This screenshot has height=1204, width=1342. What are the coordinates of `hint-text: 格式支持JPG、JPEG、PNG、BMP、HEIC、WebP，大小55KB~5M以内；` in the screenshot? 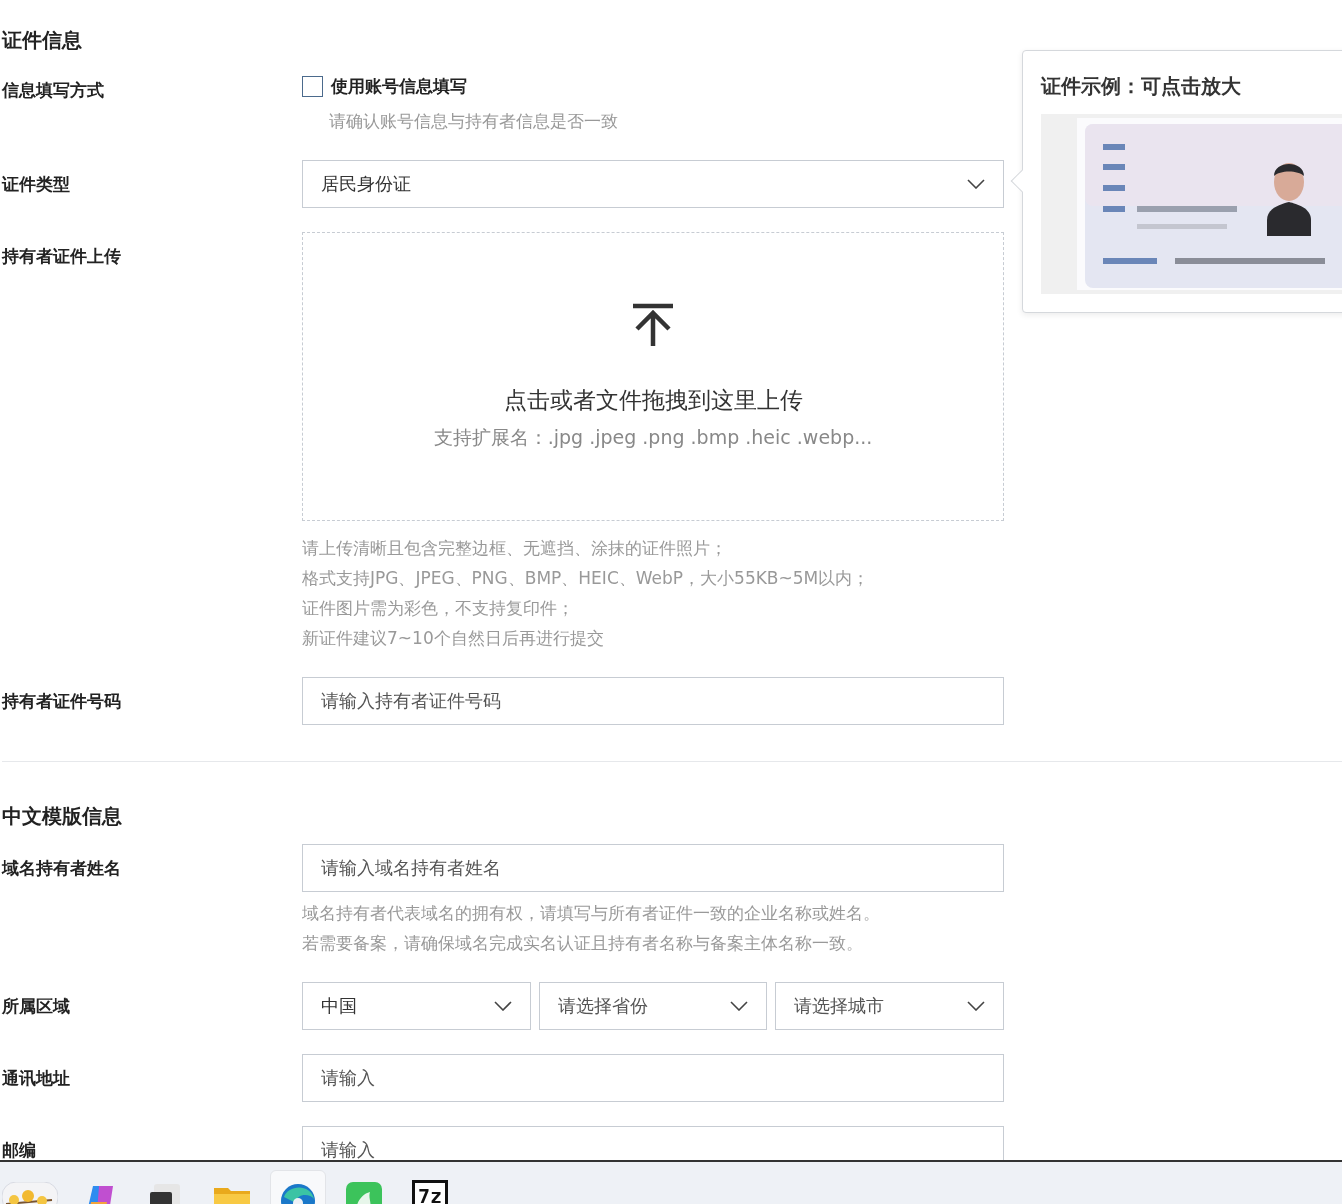 It's located at (586, 578).